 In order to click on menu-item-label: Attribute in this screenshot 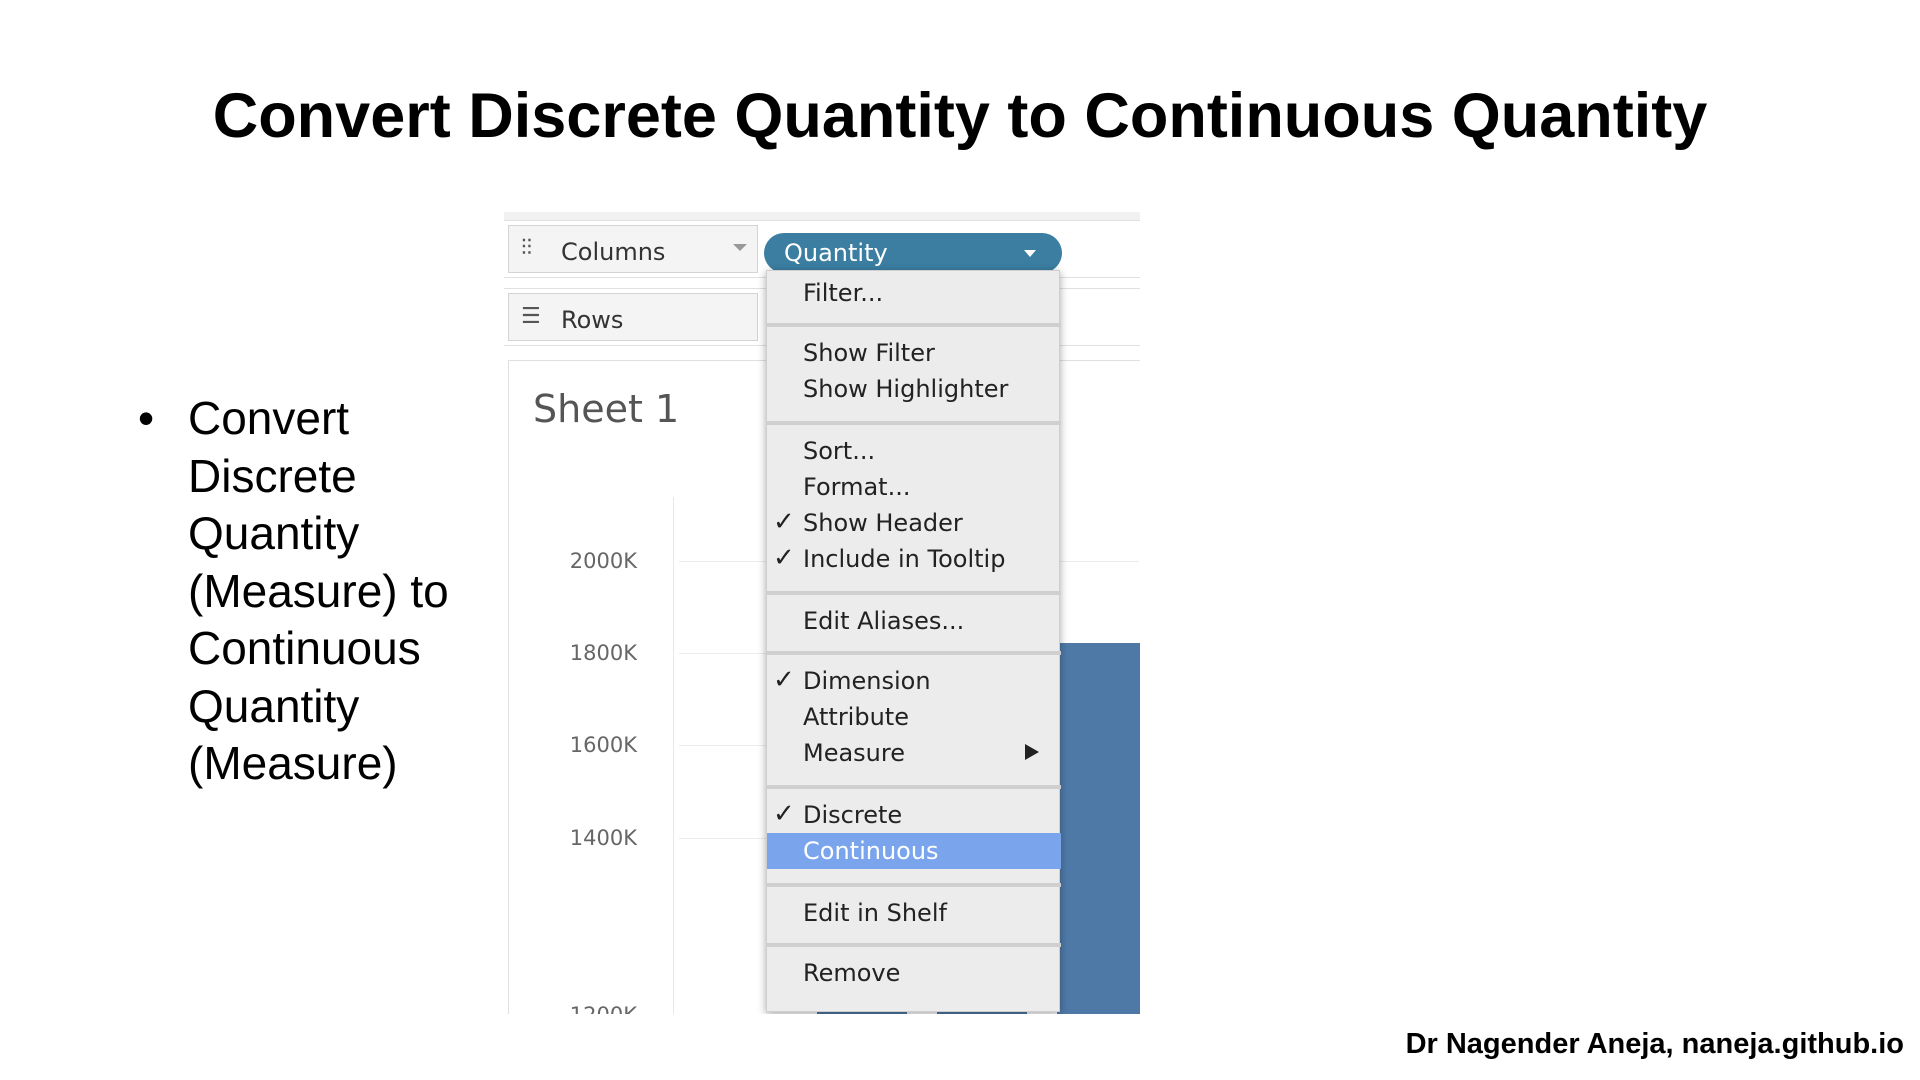, I will do `click(856, 717)`.